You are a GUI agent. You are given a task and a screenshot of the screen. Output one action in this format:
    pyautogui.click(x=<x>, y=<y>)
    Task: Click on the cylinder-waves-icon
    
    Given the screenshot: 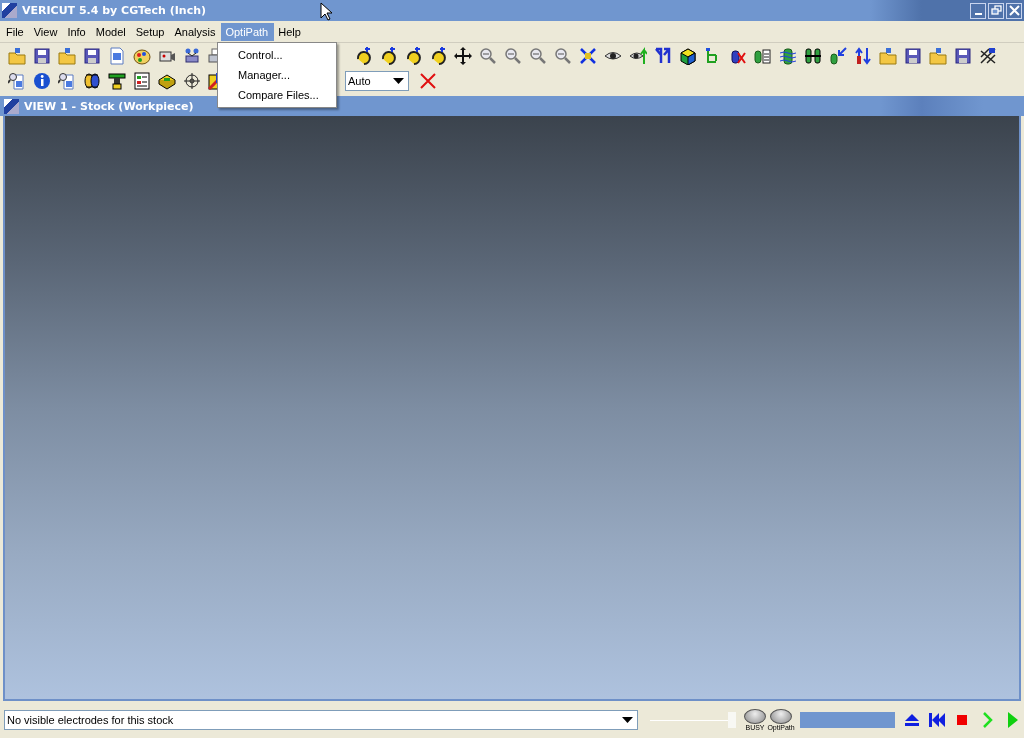 What is the action you would take?
    pyautogui.click(x=787, y=55)
    